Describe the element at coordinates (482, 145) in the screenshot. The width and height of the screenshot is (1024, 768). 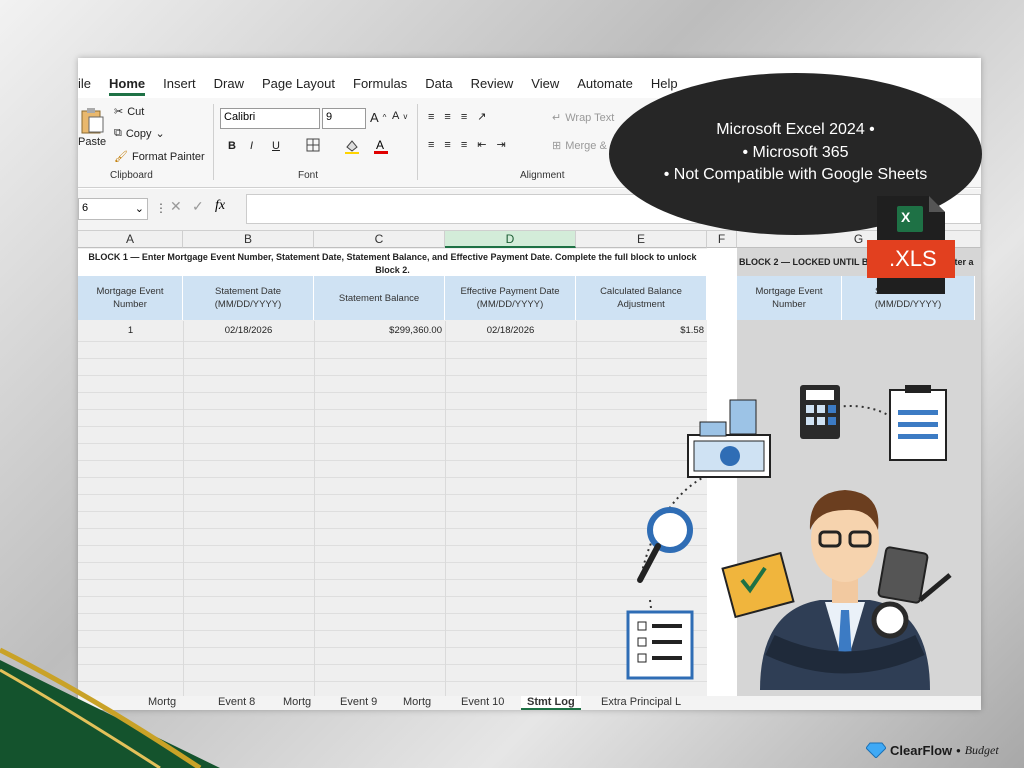
I see `indent-decrease-icon: ⇤` at that location.